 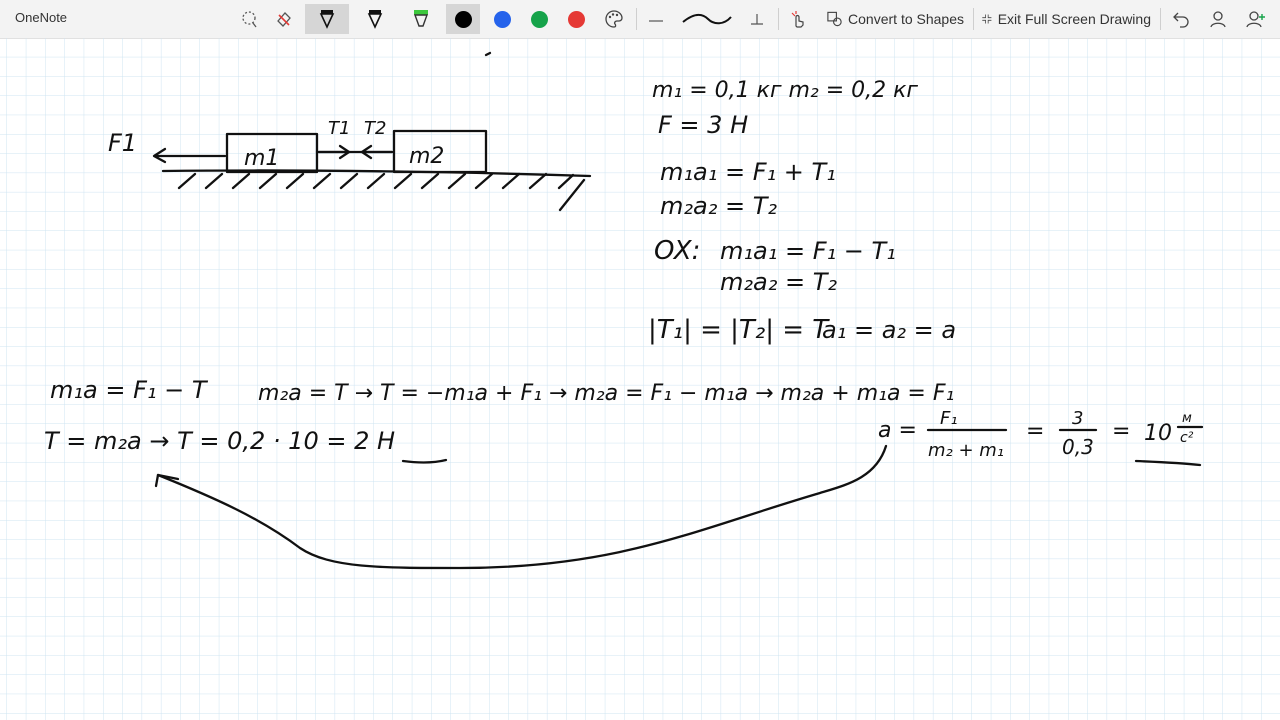 I want to click on color-blue-button, so click(x=502, y=19).